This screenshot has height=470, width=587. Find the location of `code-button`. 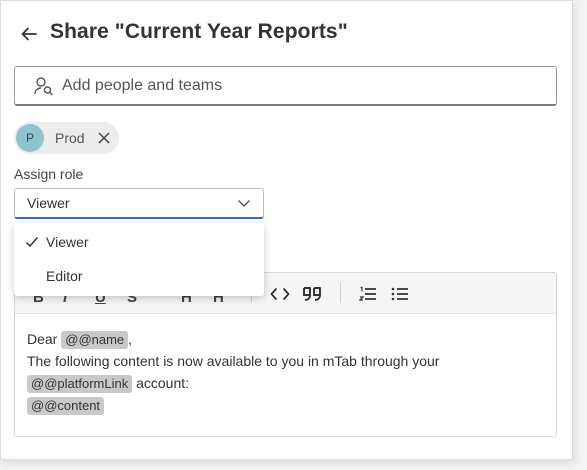

code-button is located at coordinates (280, 294).